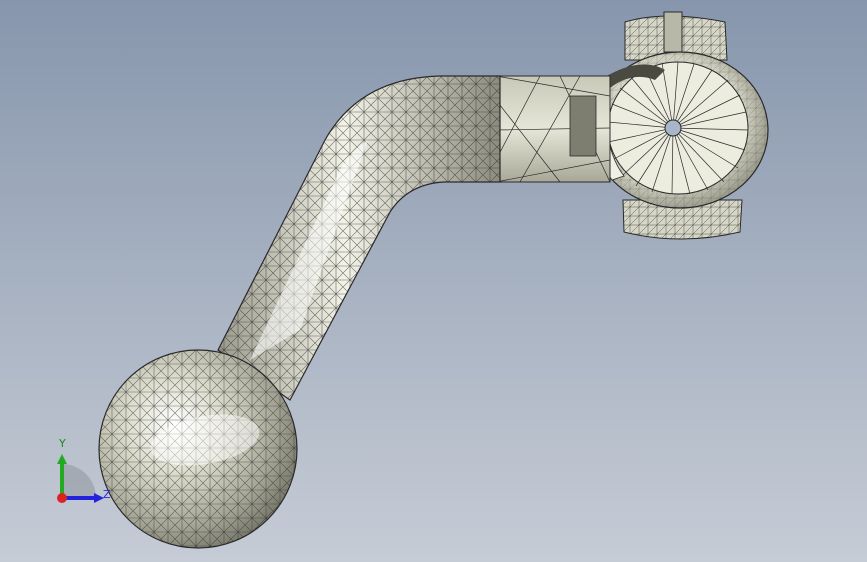 The height and width of the screenshot is (562, 867). Describe the element at coordinates (680, 130) in the screenshot. I see `hub-disc` at that location.